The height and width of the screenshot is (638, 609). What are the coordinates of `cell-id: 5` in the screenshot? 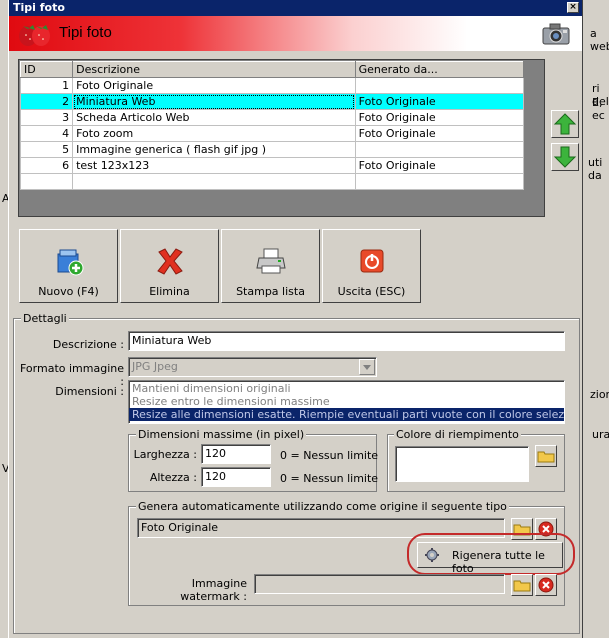 It's located at (46, 149).